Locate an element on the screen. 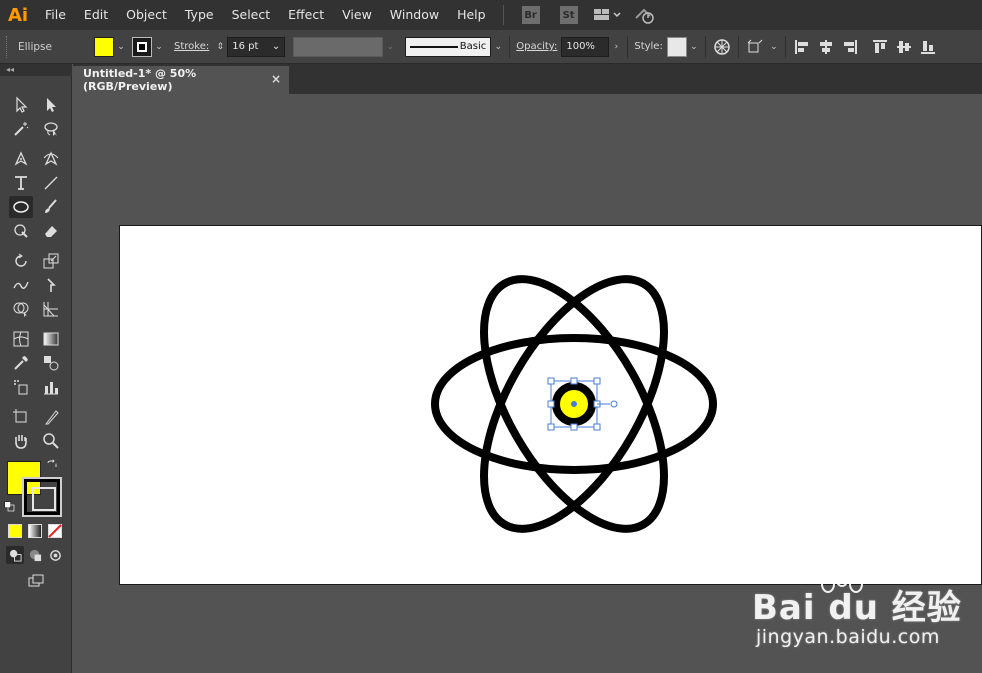  fill-dropdown-chevron-icon: ⌄ is located at coordinates (121, 47).